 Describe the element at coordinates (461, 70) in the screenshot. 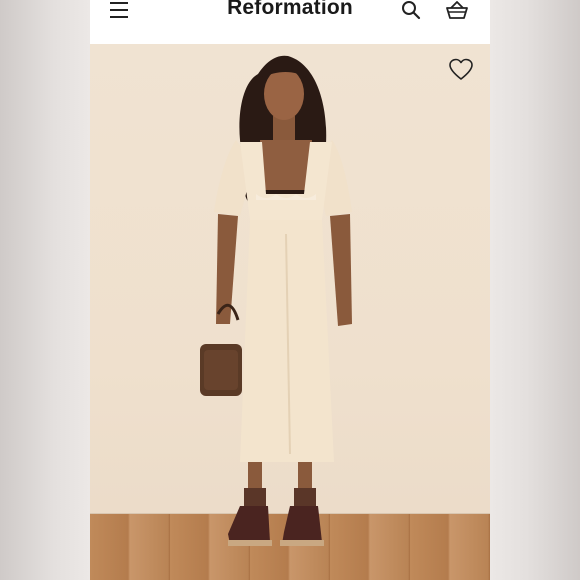

I see `heart-icon` at that location.